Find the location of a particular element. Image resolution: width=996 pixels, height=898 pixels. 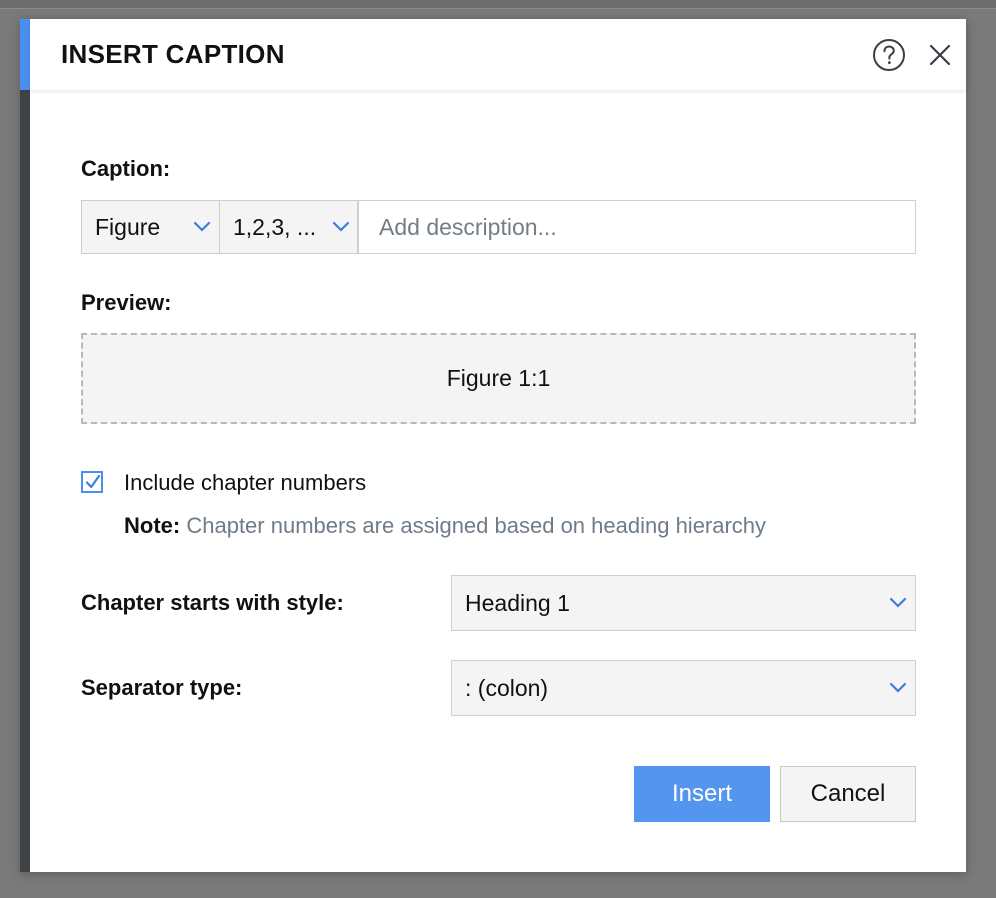

include-chapter-numbers-checkbox is located at coordinates (92, 482).